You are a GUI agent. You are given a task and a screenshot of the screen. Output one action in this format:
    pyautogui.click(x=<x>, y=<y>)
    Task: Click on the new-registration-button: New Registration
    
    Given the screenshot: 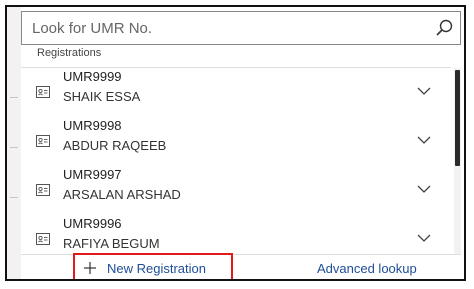 What is the action you would take?
    pyautogui.click(x=153, y=266)
    